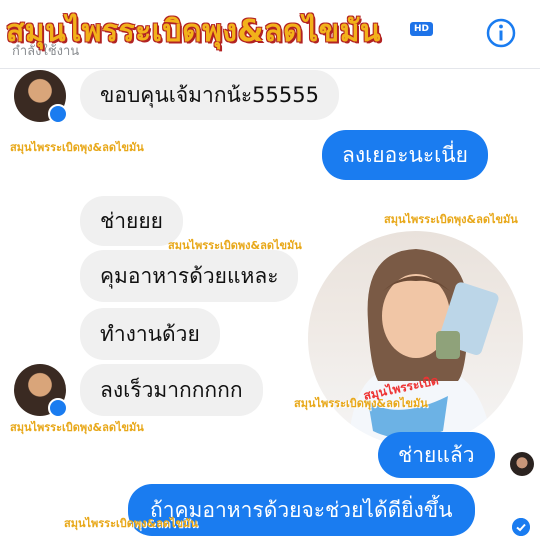  I want to click on message-text: ขอบคุนเจ้มากน้ะ55555, so click(209, 94).